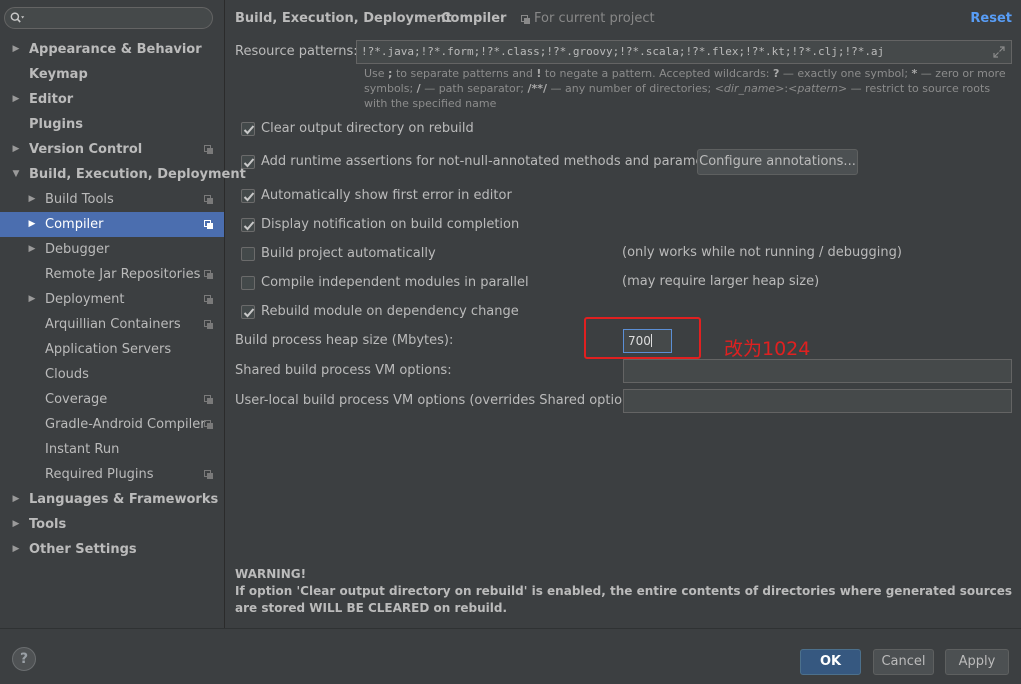 The height and width of the screenshot is (684, 1021). I want to click on sidebar-item-required-plugins: Required Plugins, so click(112, 474).